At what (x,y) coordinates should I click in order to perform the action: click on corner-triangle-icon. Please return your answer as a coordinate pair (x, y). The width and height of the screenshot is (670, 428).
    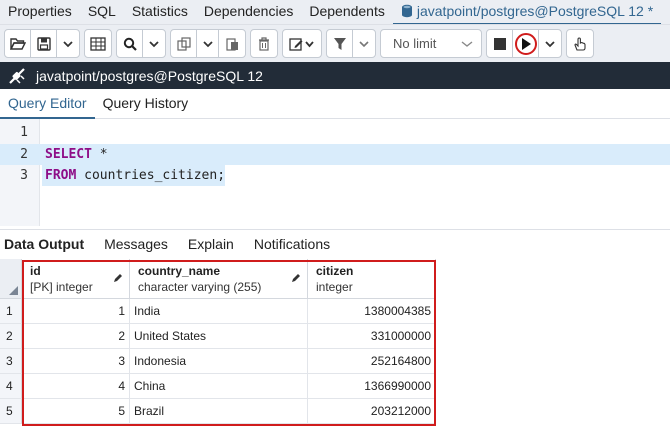
    Looking at the image, I should click on (13, 290).